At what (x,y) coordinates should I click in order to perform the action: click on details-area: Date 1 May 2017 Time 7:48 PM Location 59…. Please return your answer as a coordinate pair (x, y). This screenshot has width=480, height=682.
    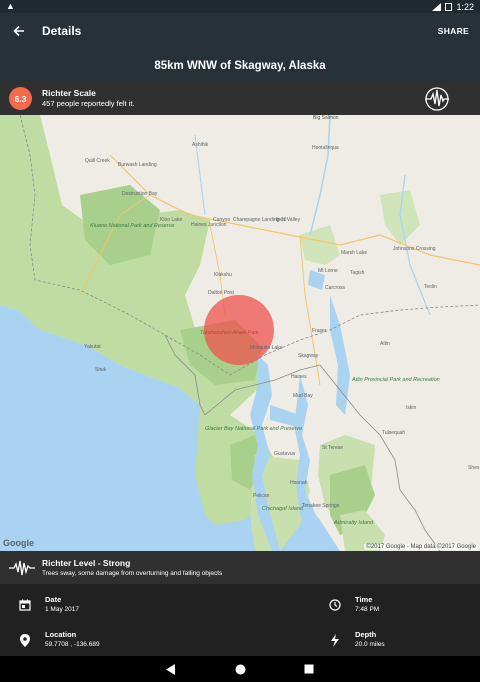
    Looking at the image, I should click on (240, 620).